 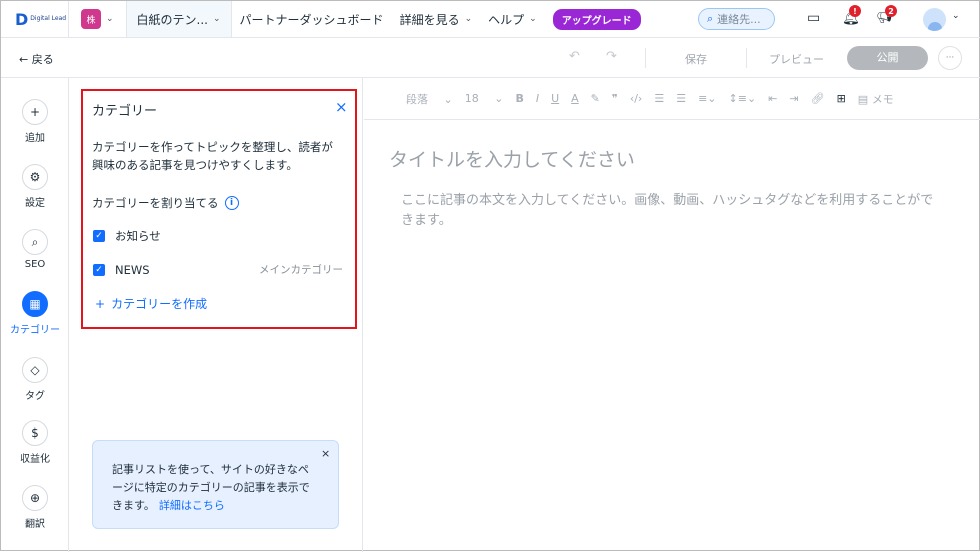 I want to click on dollar-icon: $, so click(x=35, y=433).